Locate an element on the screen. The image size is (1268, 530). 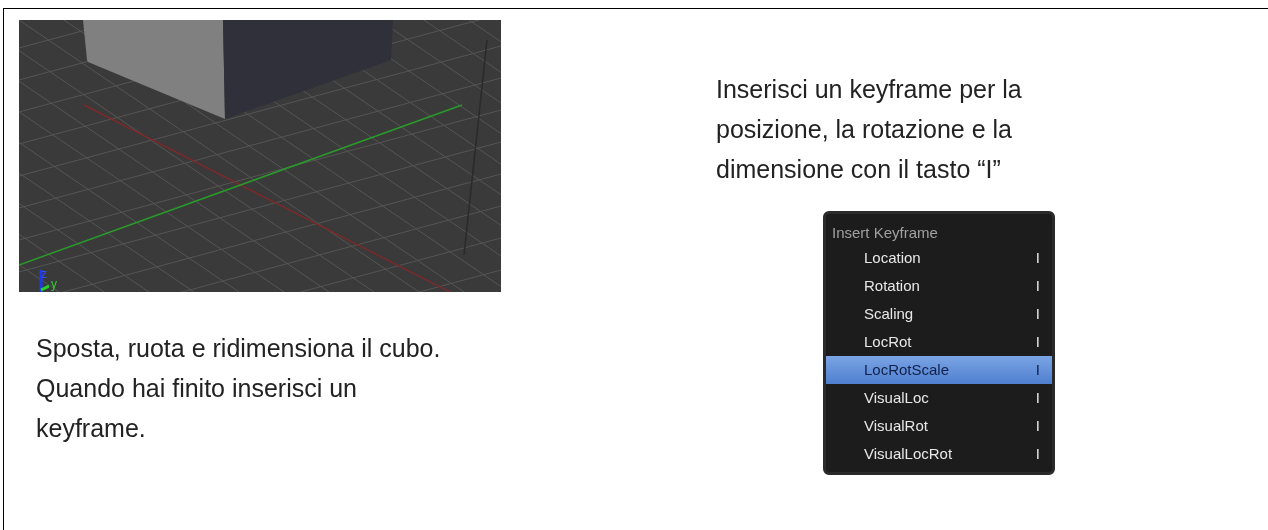
menu-item: VisualLocRot I is located at coordinates (939, 454).